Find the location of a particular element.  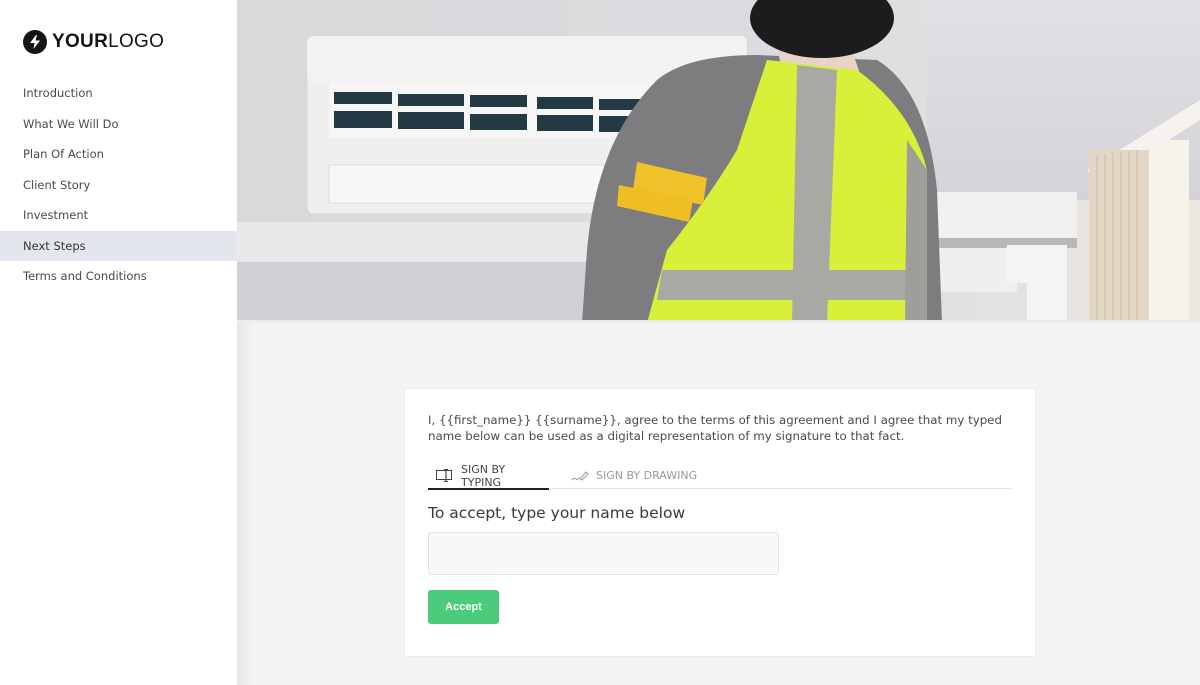

tab-sign-by-drawing-label: SIGN BY DRAWING is located at coordinates (647, 475).